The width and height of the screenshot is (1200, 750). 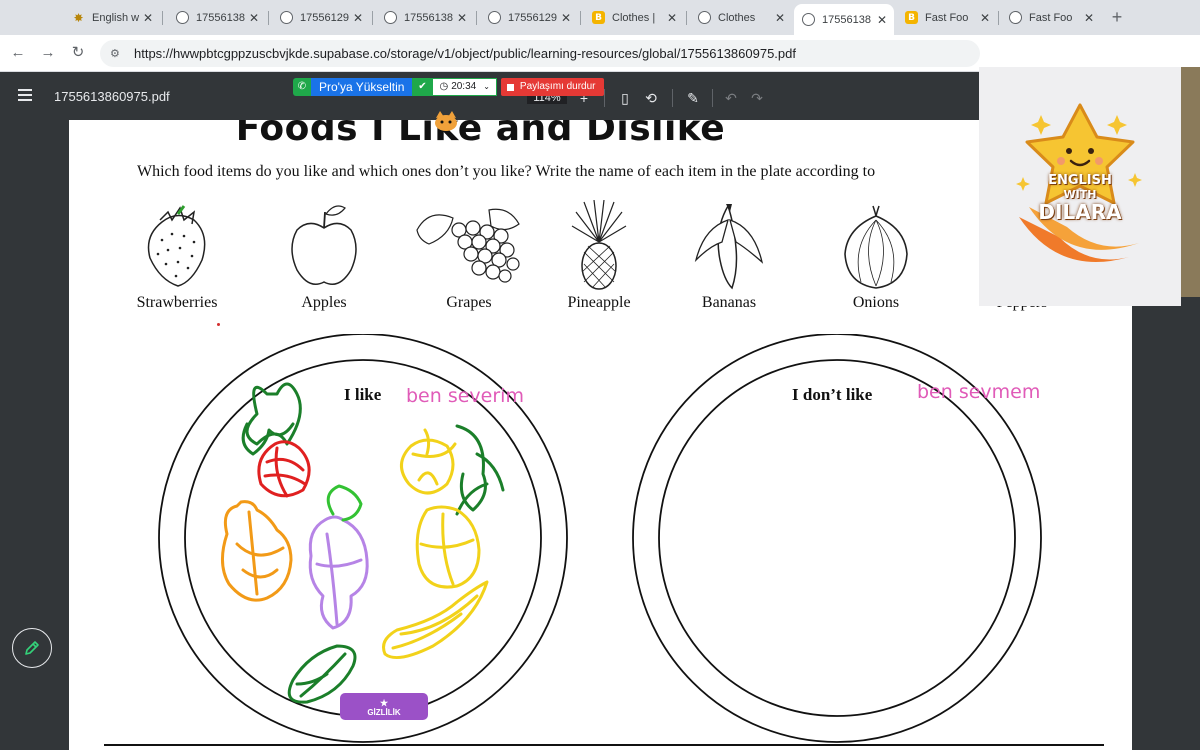 What do you see at coordinates (324, 302) in the screenshot?
I see `food-label: Apples` at bounding box center [324, 302].